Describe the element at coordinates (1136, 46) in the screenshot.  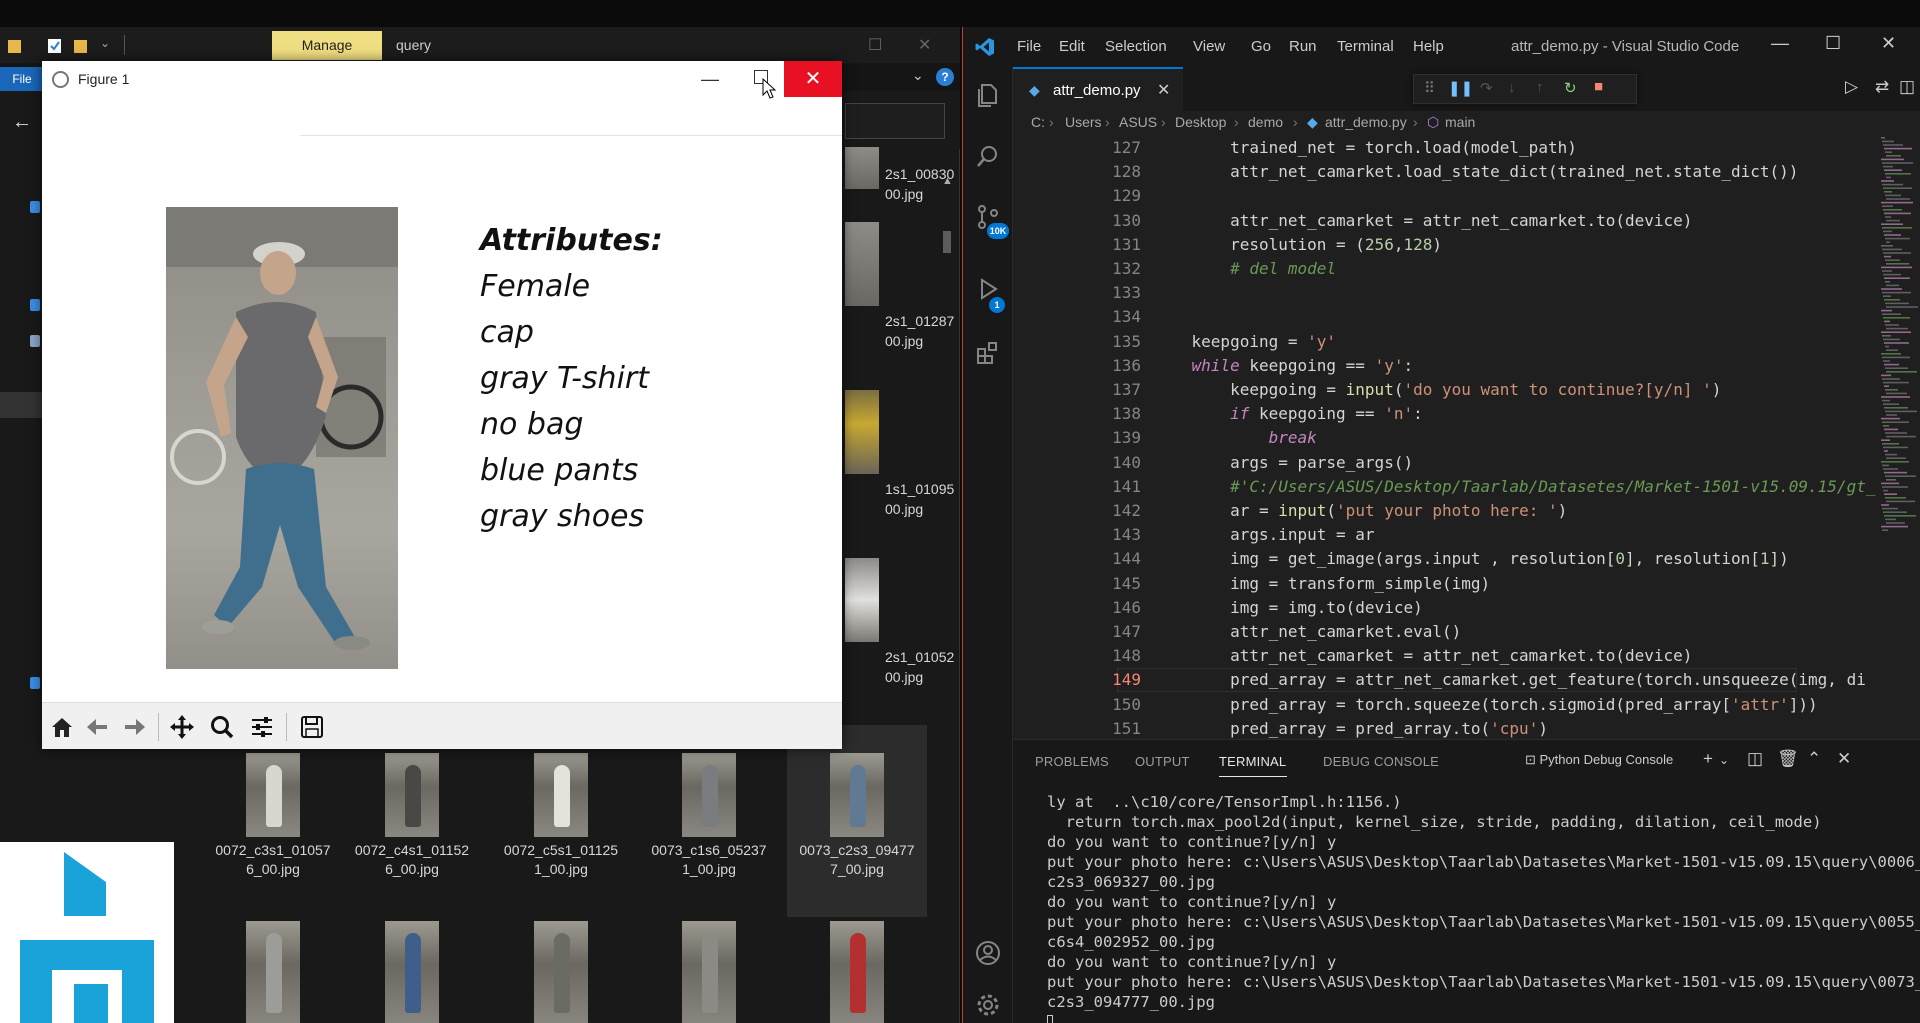
I see `menu-selection: Selection` at that location.